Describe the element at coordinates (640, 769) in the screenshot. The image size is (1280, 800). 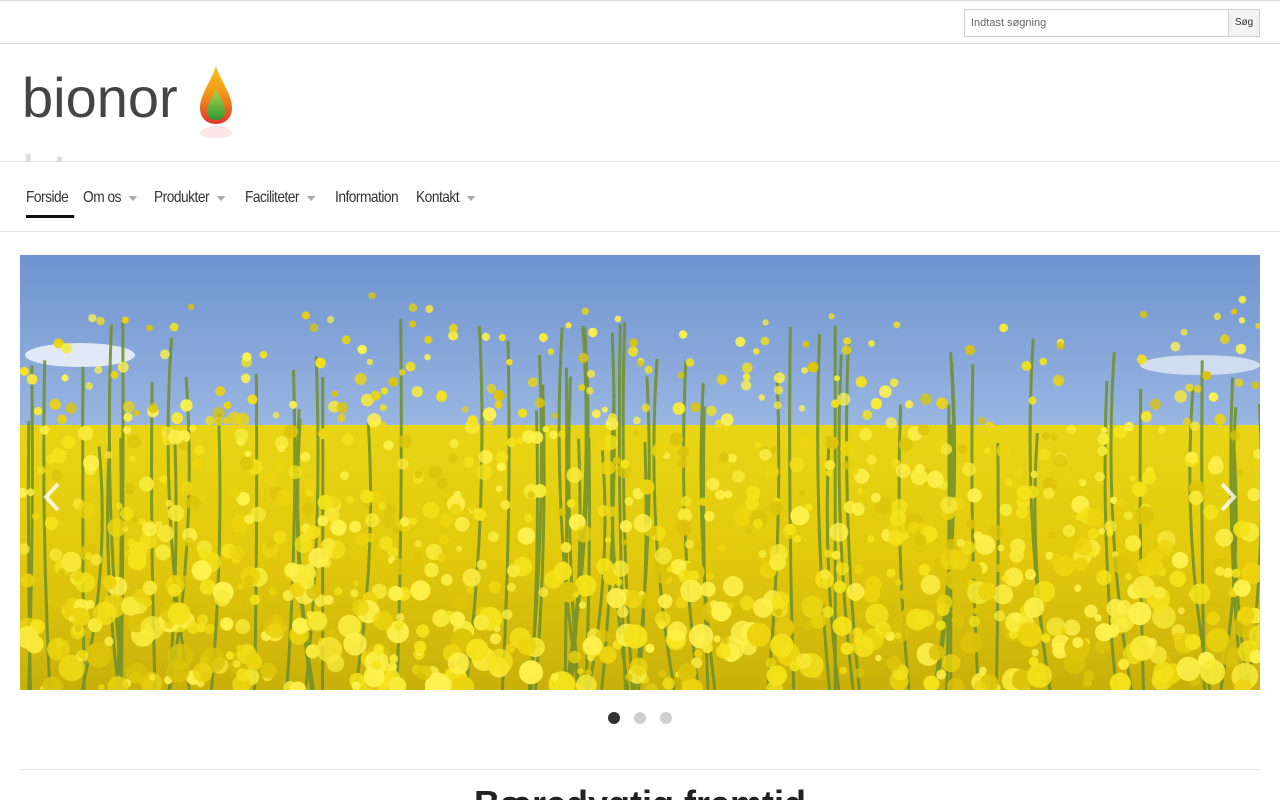
I see `section-divider` at that location.